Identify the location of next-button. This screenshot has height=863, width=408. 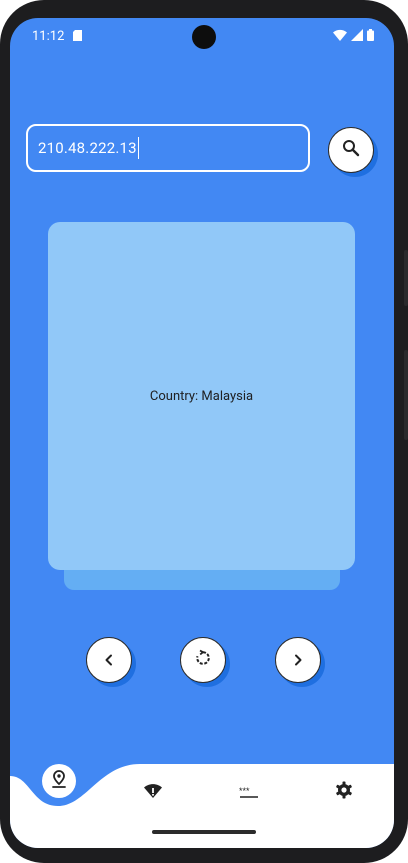
(300, 662).